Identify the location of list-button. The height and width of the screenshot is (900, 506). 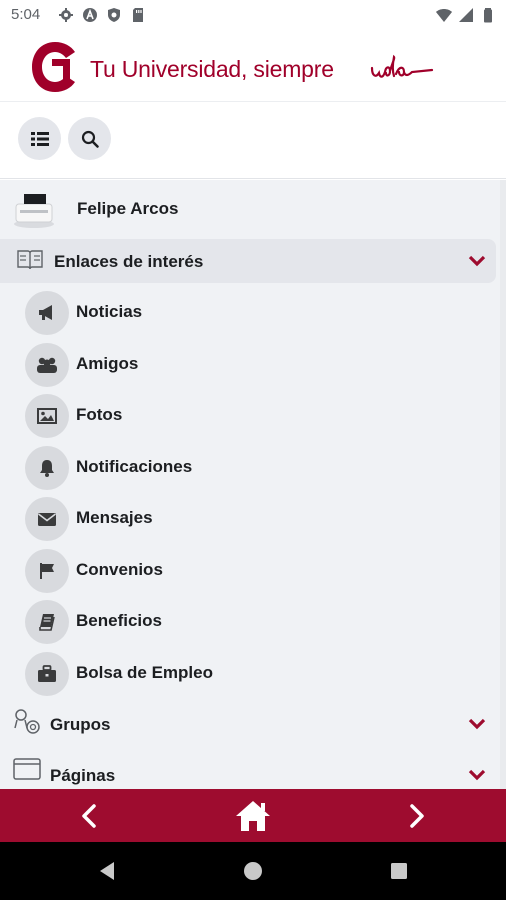
(39, 138).